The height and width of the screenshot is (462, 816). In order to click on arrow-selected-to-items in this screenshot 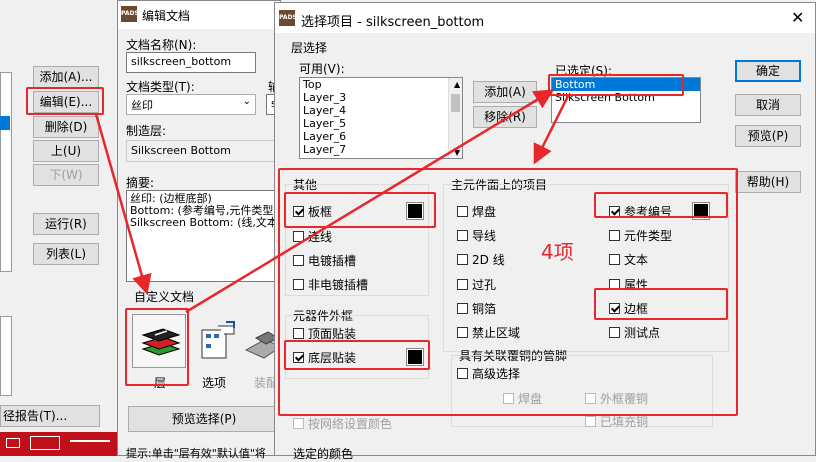, I will do `click(551, 130)`.